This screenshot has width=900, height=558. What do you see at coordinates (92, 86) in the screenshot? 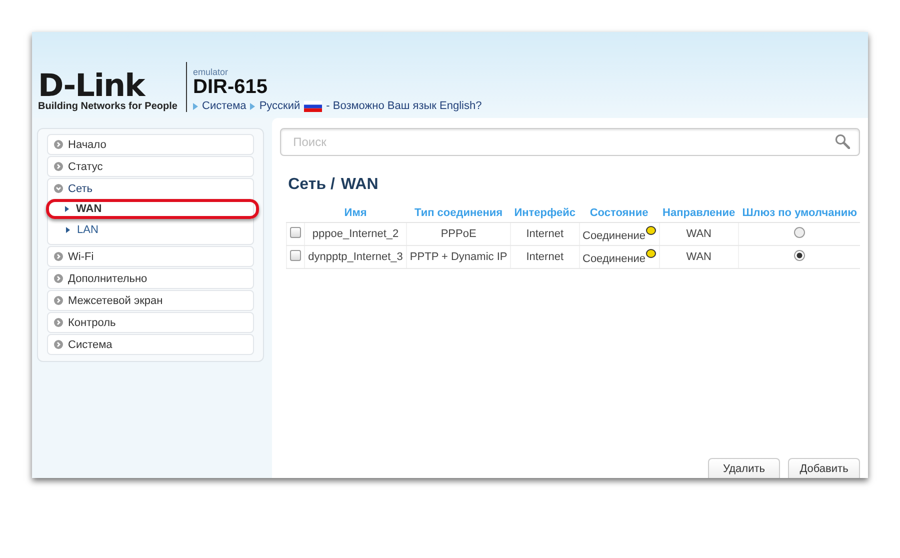
I see `logo-text: D-Link` at bounding box center [92, 86].